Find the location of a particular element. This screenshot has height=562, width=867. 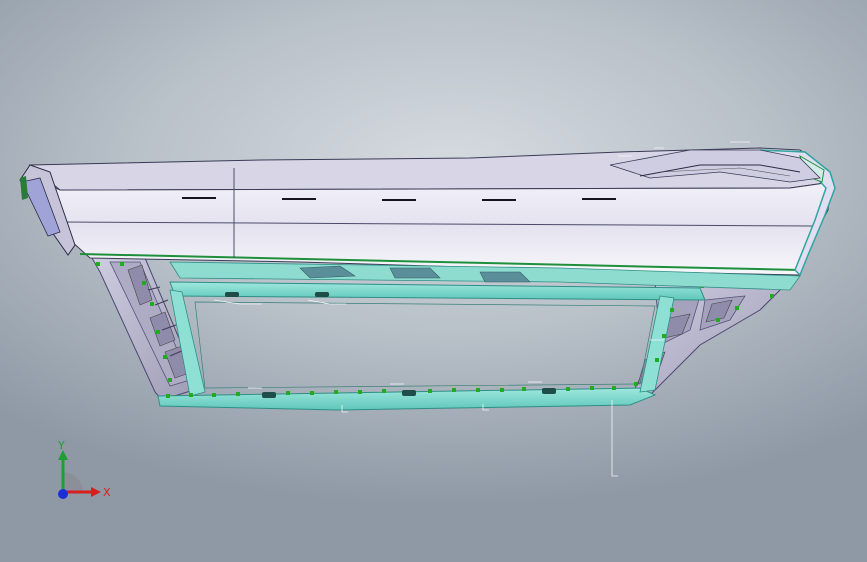

orientation-triad: Y X is located at coordinates (81, 474).